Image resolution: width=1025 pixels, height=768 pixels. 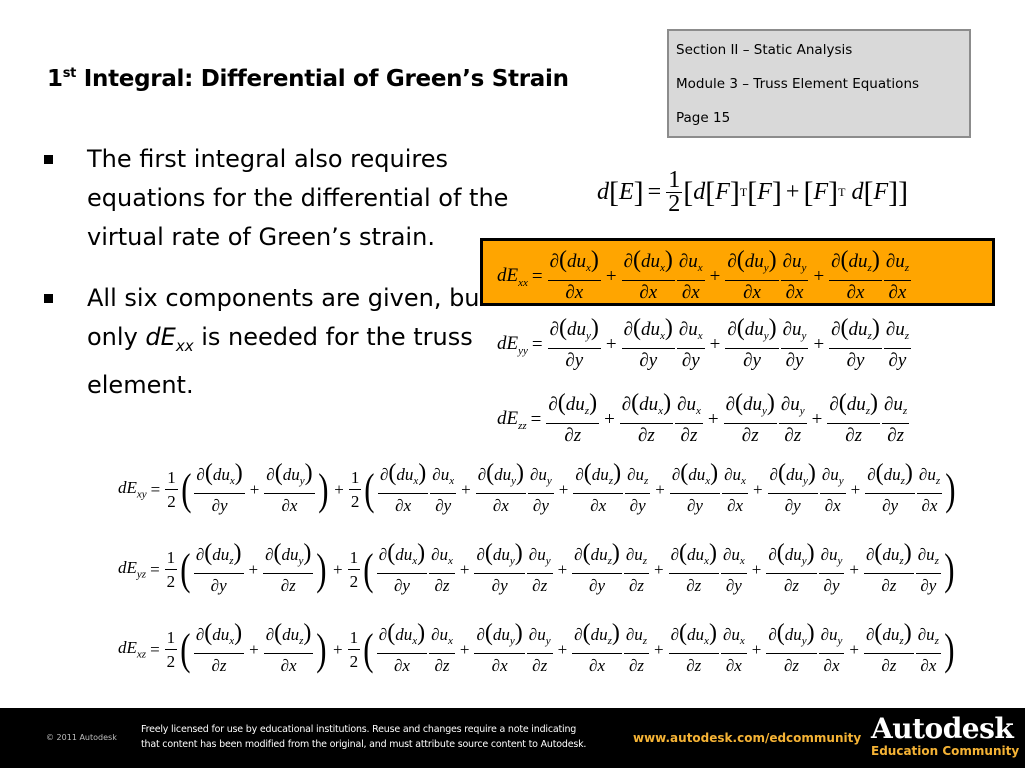 What do you see at coordinates (81, 737) in the screenshot?
I see `copyright: © 2011 Autodesk` at bounding box center [81, 737].